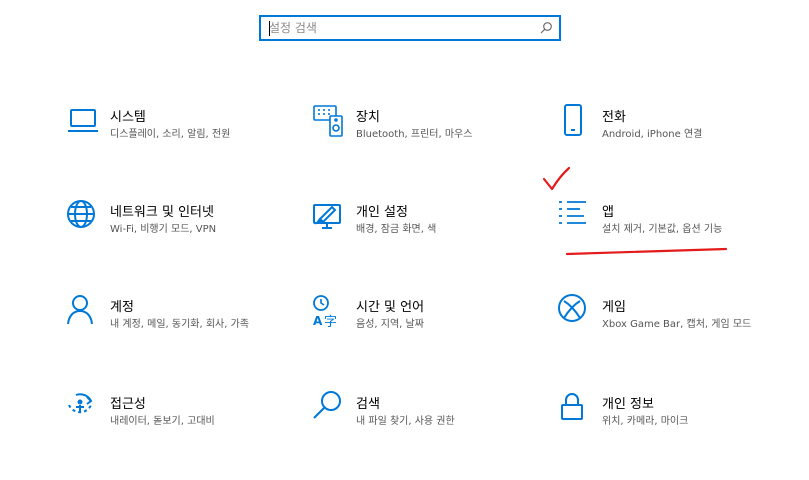 The height and width of the screenshot is (480, 809). What do you see at coordinates (662, 229) in the screenshot?
I see `tile-description: 설치 제거, 기본값, 옵션 기능` at bounding box center [662, 229].